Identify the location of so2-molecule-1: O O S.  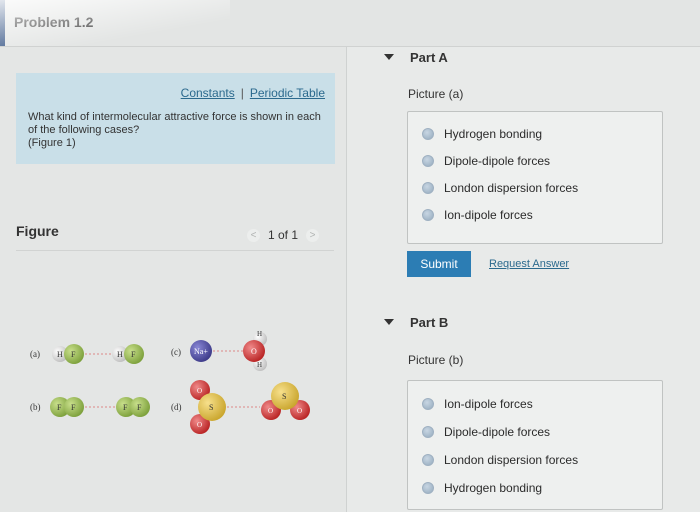
(208, 407).